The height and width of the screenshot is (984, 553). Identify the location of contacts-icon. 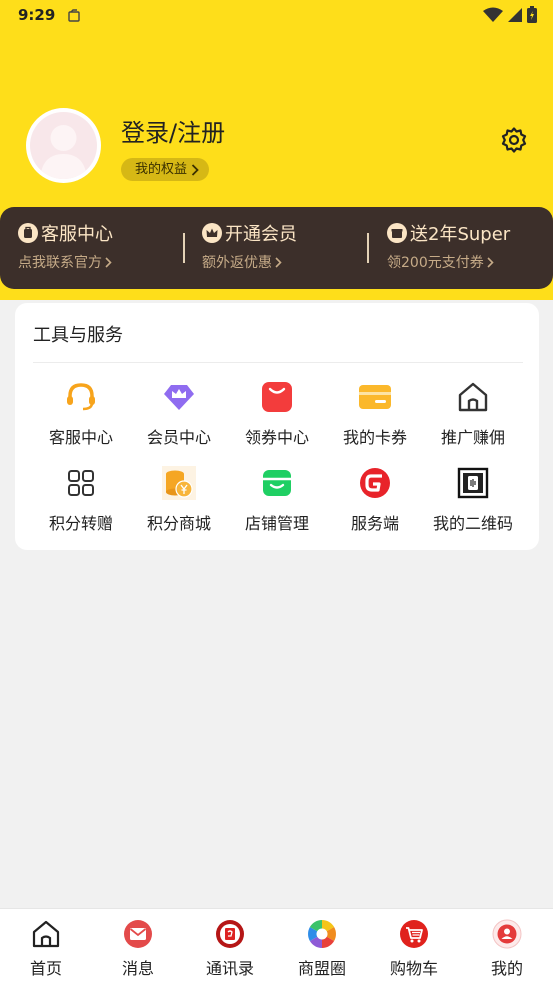
(230, 934).